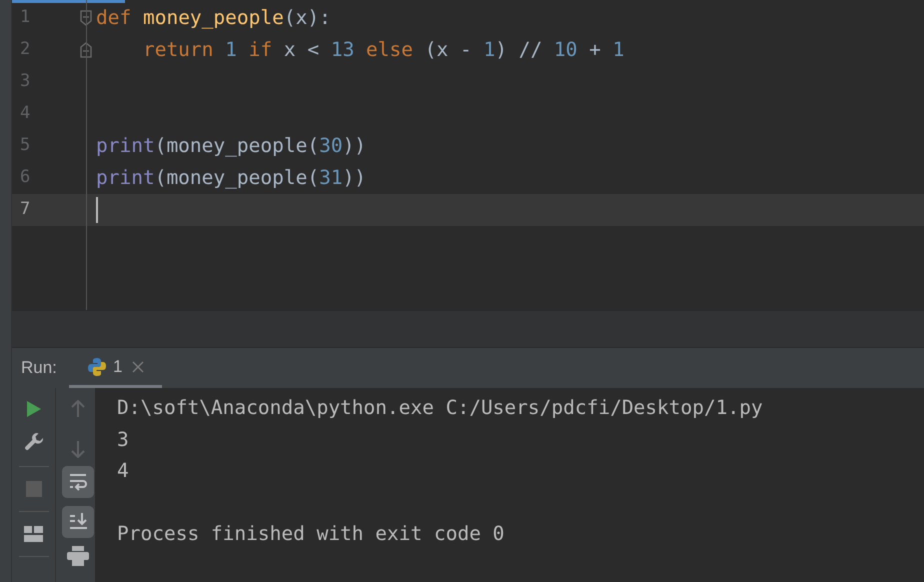 The image size is (924, 582). I want to click on run-icon, so click(34, 409).